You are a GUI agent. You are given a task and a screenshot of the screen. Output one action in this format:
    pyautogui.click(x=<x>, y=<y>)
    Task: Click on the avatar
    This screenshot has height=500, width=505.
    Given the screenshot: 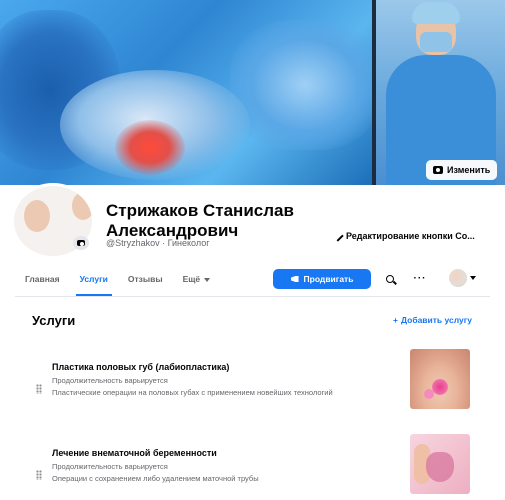 What is the action you would take?
    pyautogui.click(x=457, y=278)
    